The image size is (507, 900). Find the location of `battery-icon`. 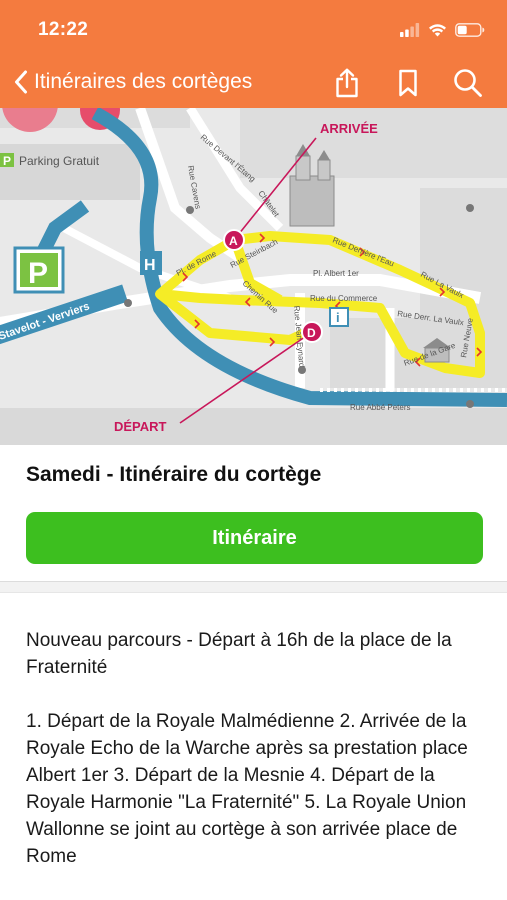

battery-icon is located at coordinates (470, 30).